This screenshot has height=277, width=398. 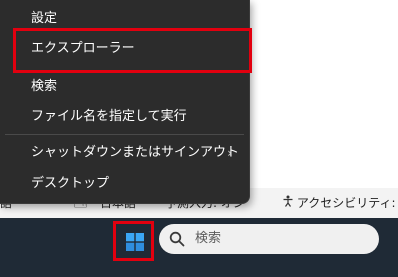 I want to click on chevron-right-icon: ›, so click(x=229, y=153).